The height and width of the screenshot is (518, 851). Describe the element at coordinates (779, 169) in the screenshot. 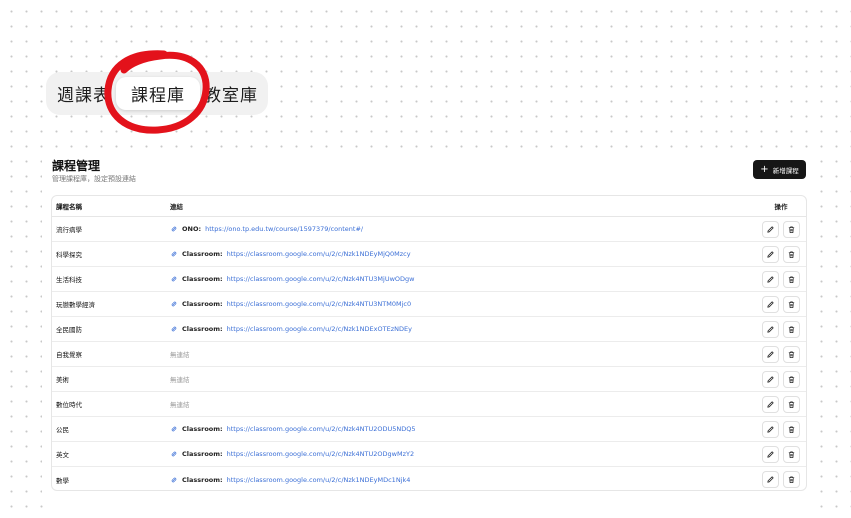

I see `add-course-button: + 新增課程` at that location.